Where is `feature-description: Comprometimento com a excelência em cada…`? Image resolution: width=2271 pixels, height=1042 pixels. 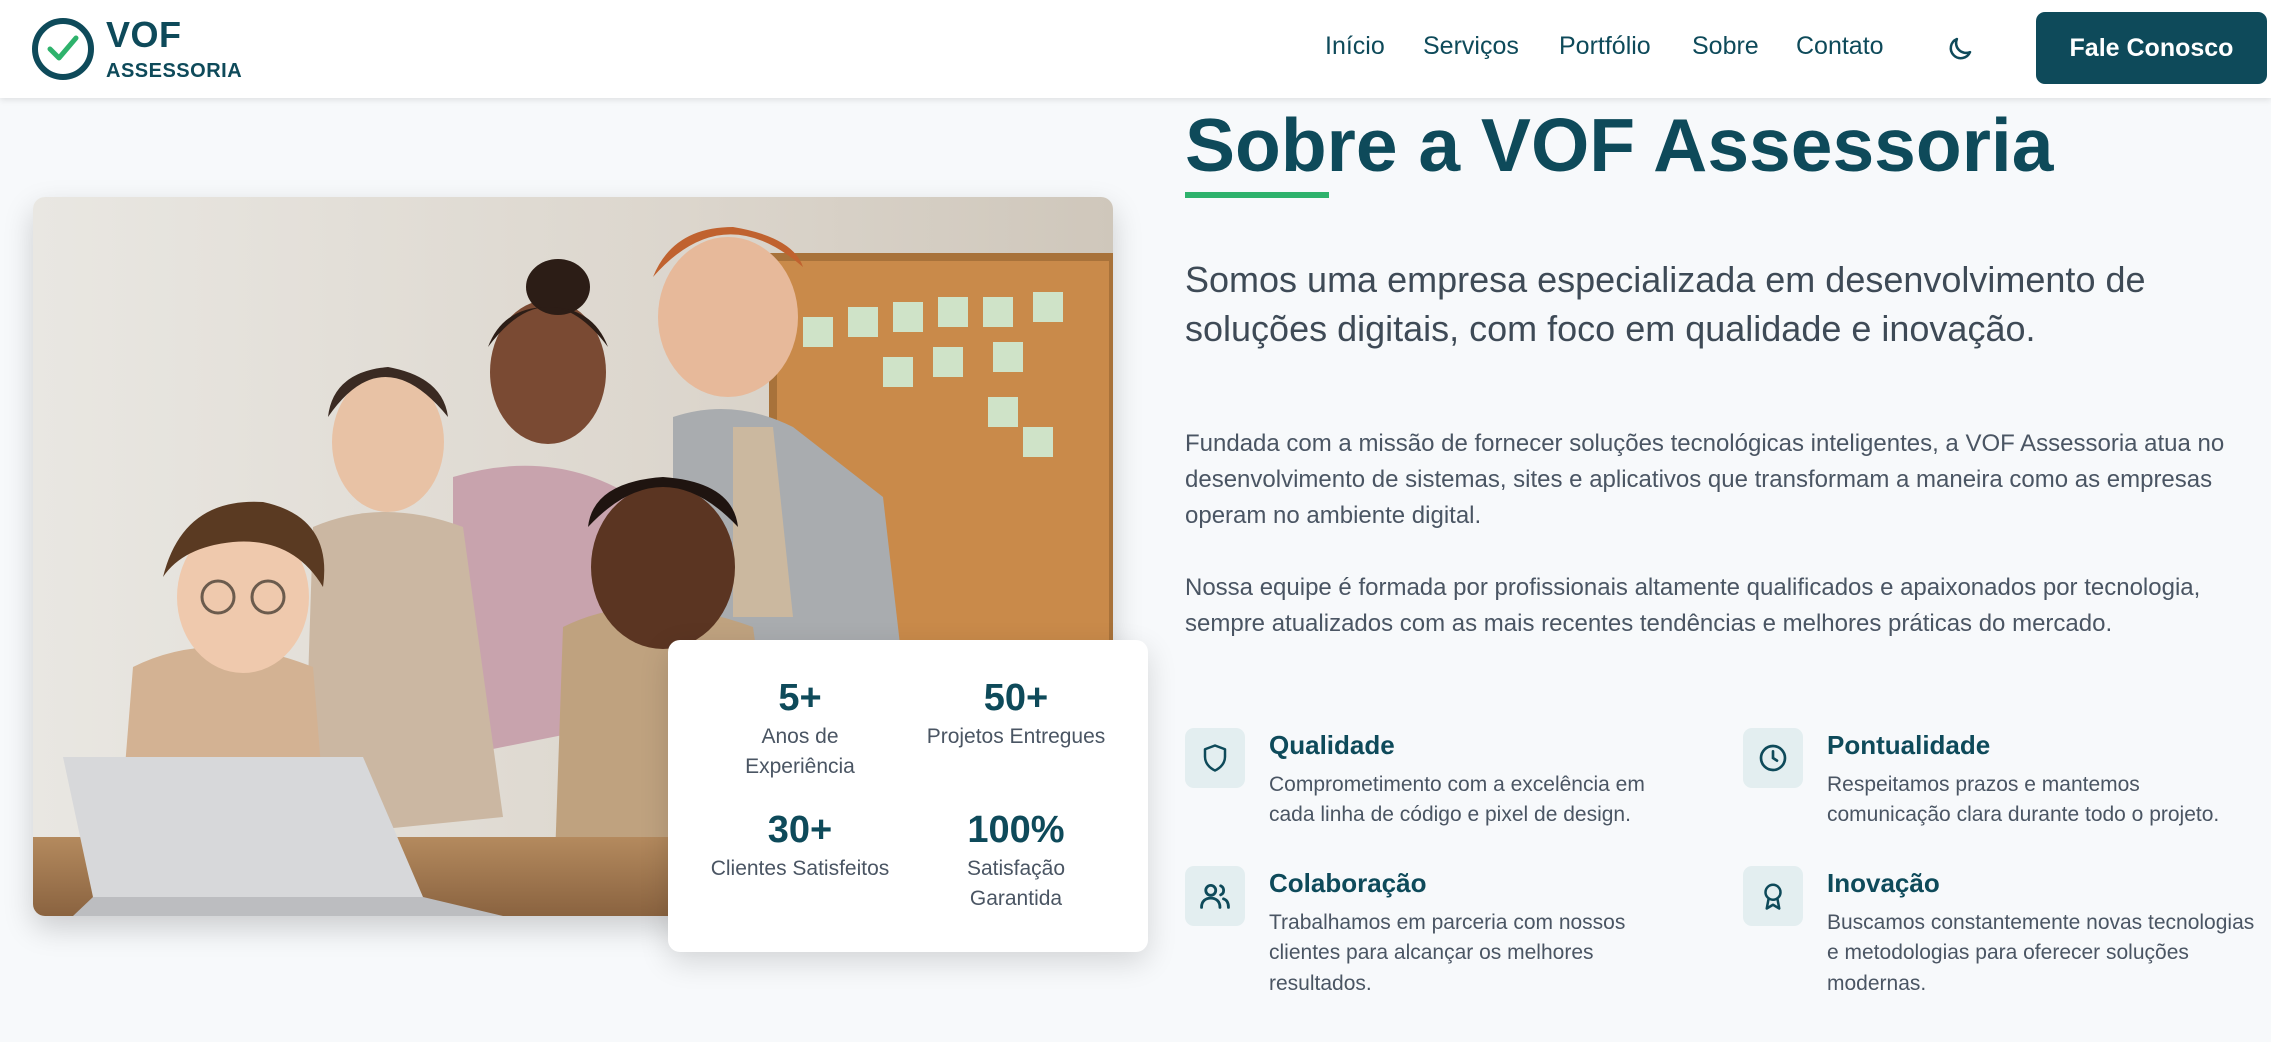
feature-description: Comprometimento com a excelência em cada… is located at coordinates (1457, 800).